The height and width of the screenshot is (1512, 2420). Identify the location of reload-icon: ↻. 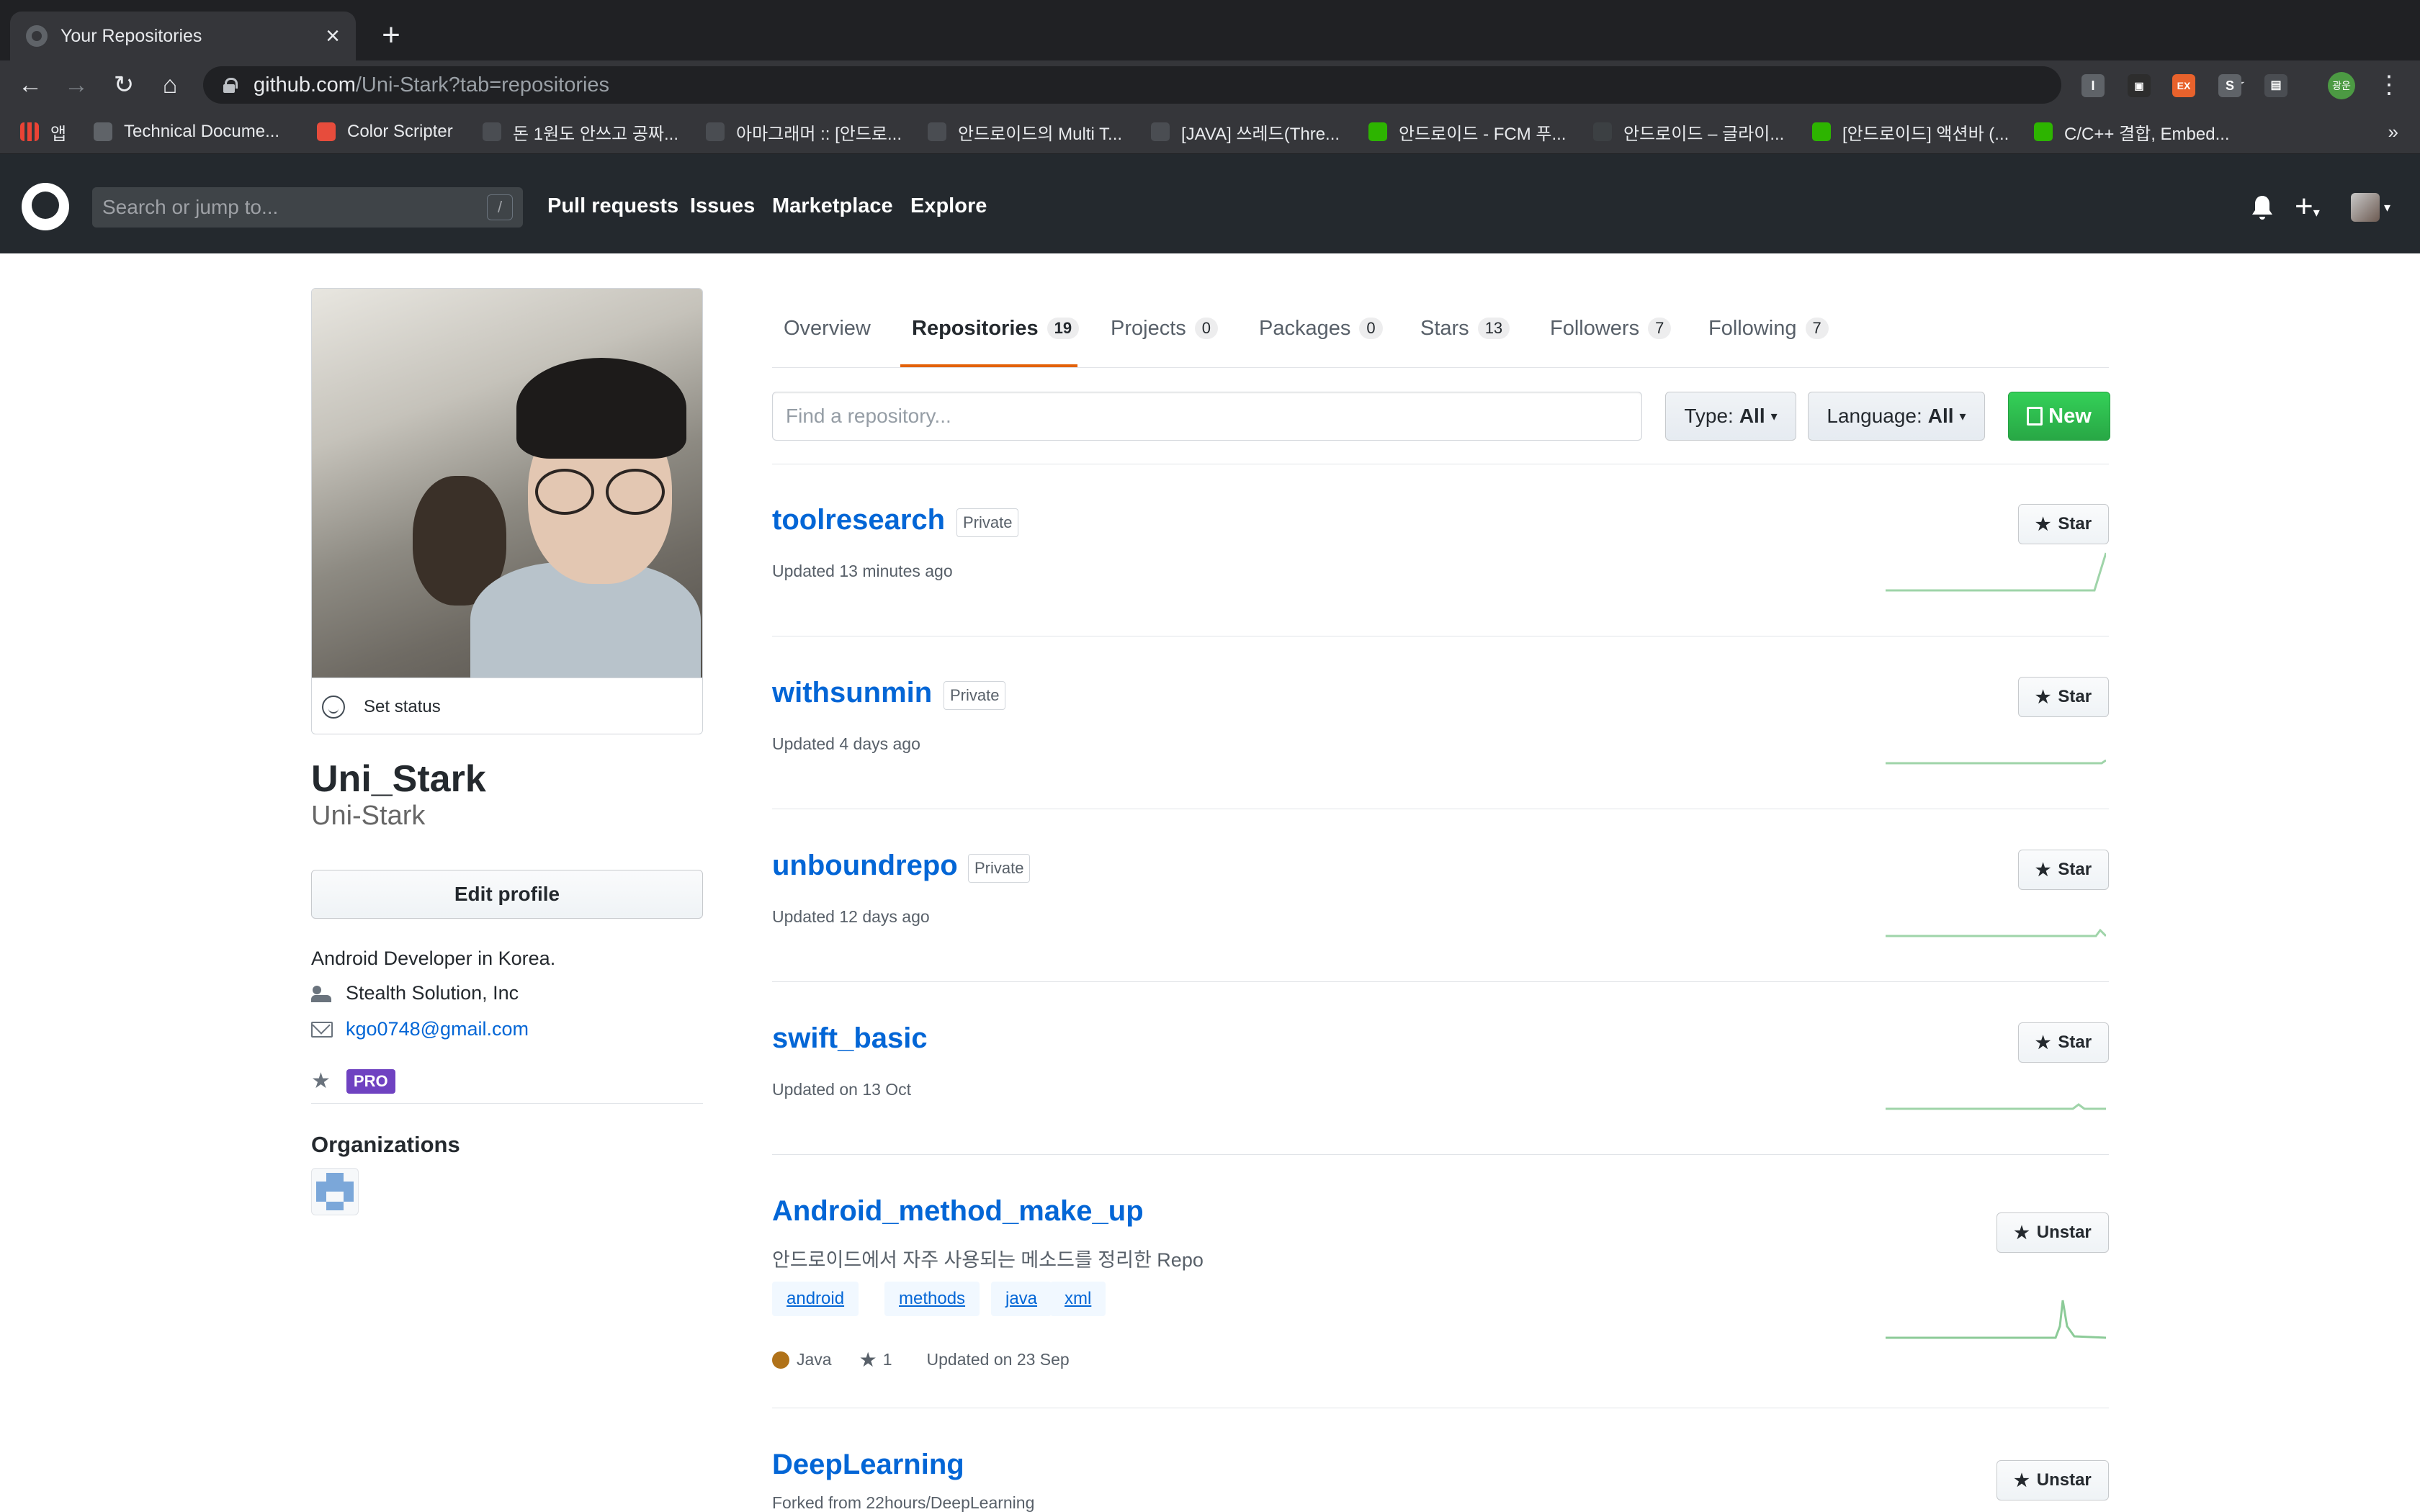
(124, 85).